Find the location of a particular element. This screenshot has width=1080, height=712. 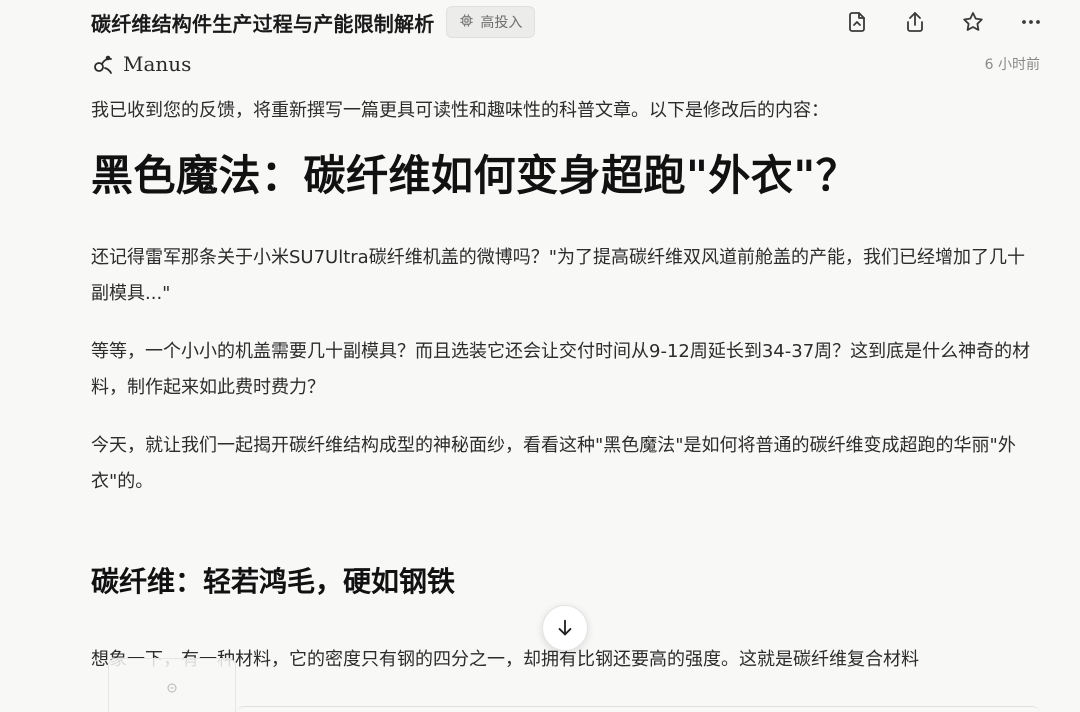

file-export-icon is located at coordinates (857, 22).